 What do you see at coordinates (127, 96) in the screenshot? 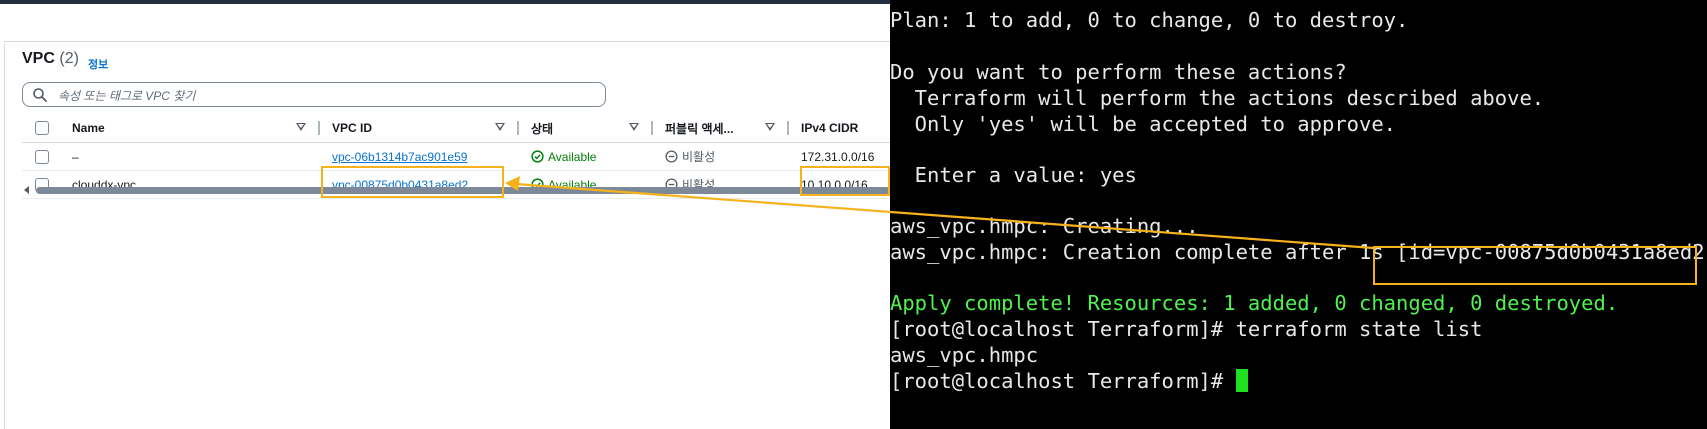
I see `search-placeholder: 속성 또는 태그로 VPC 찾기` at bounding box center [127, 96].